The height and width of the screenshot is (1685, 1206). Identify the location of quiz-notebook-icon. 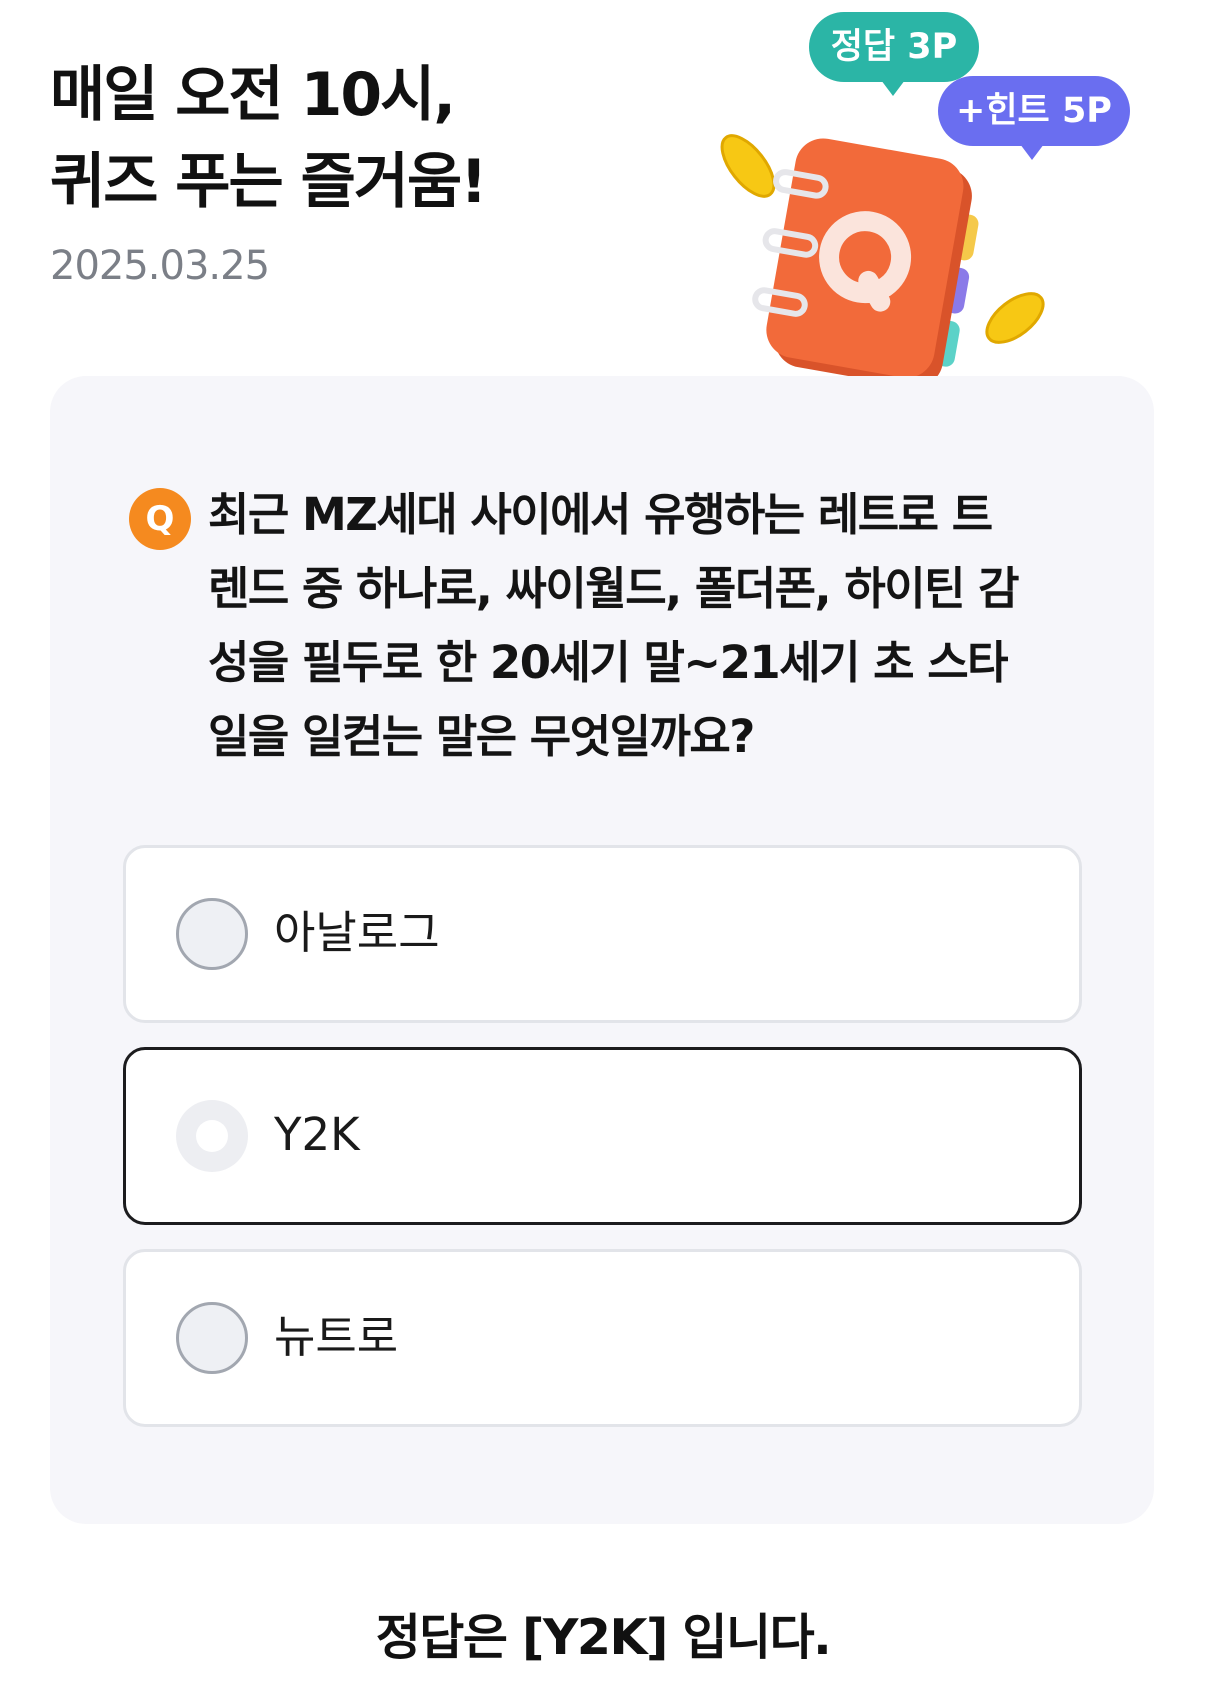
(882, 273).